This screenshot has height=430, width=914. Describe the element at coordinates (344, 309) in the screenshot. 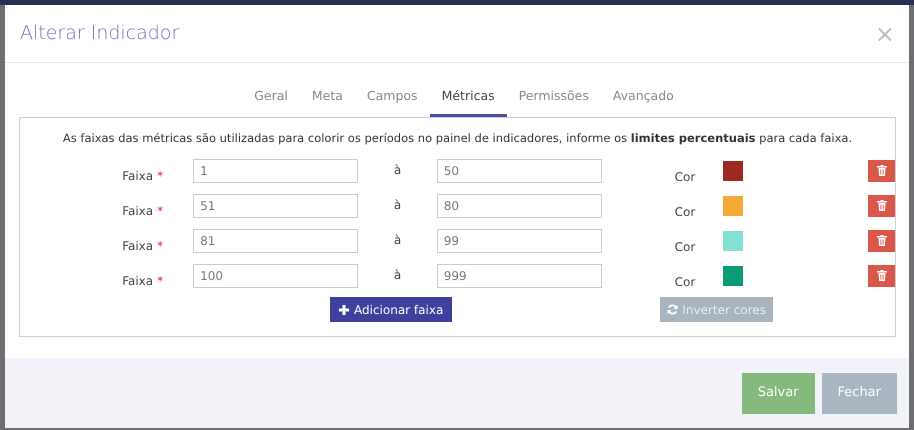

I see `plus-icon` at that location.